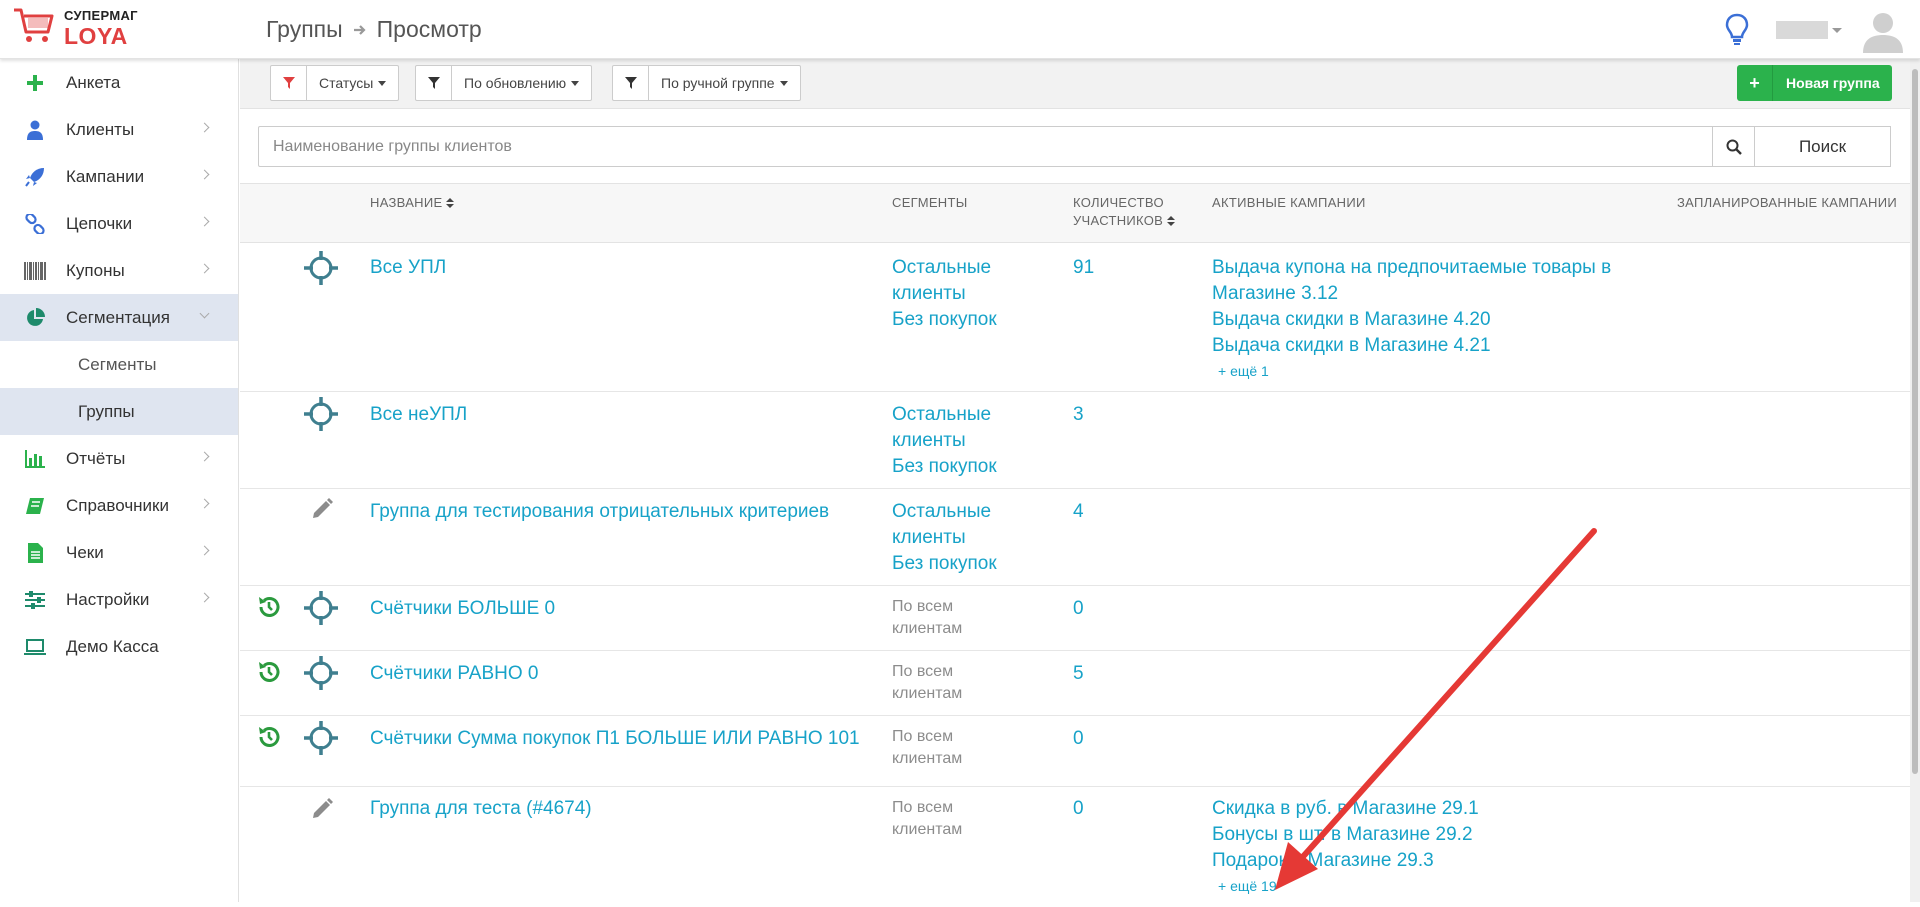  I want to click on search-icon, so click(1734, 146).